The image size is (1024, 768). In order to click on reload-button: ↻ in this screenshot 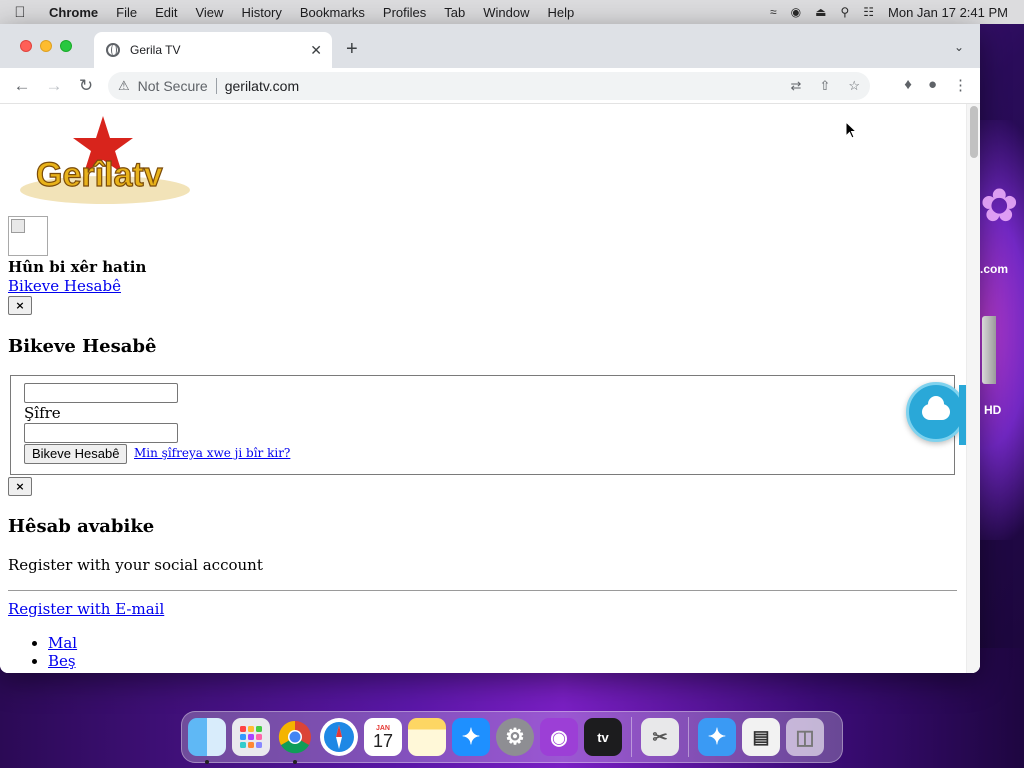, I will do `click(86, 86)`.